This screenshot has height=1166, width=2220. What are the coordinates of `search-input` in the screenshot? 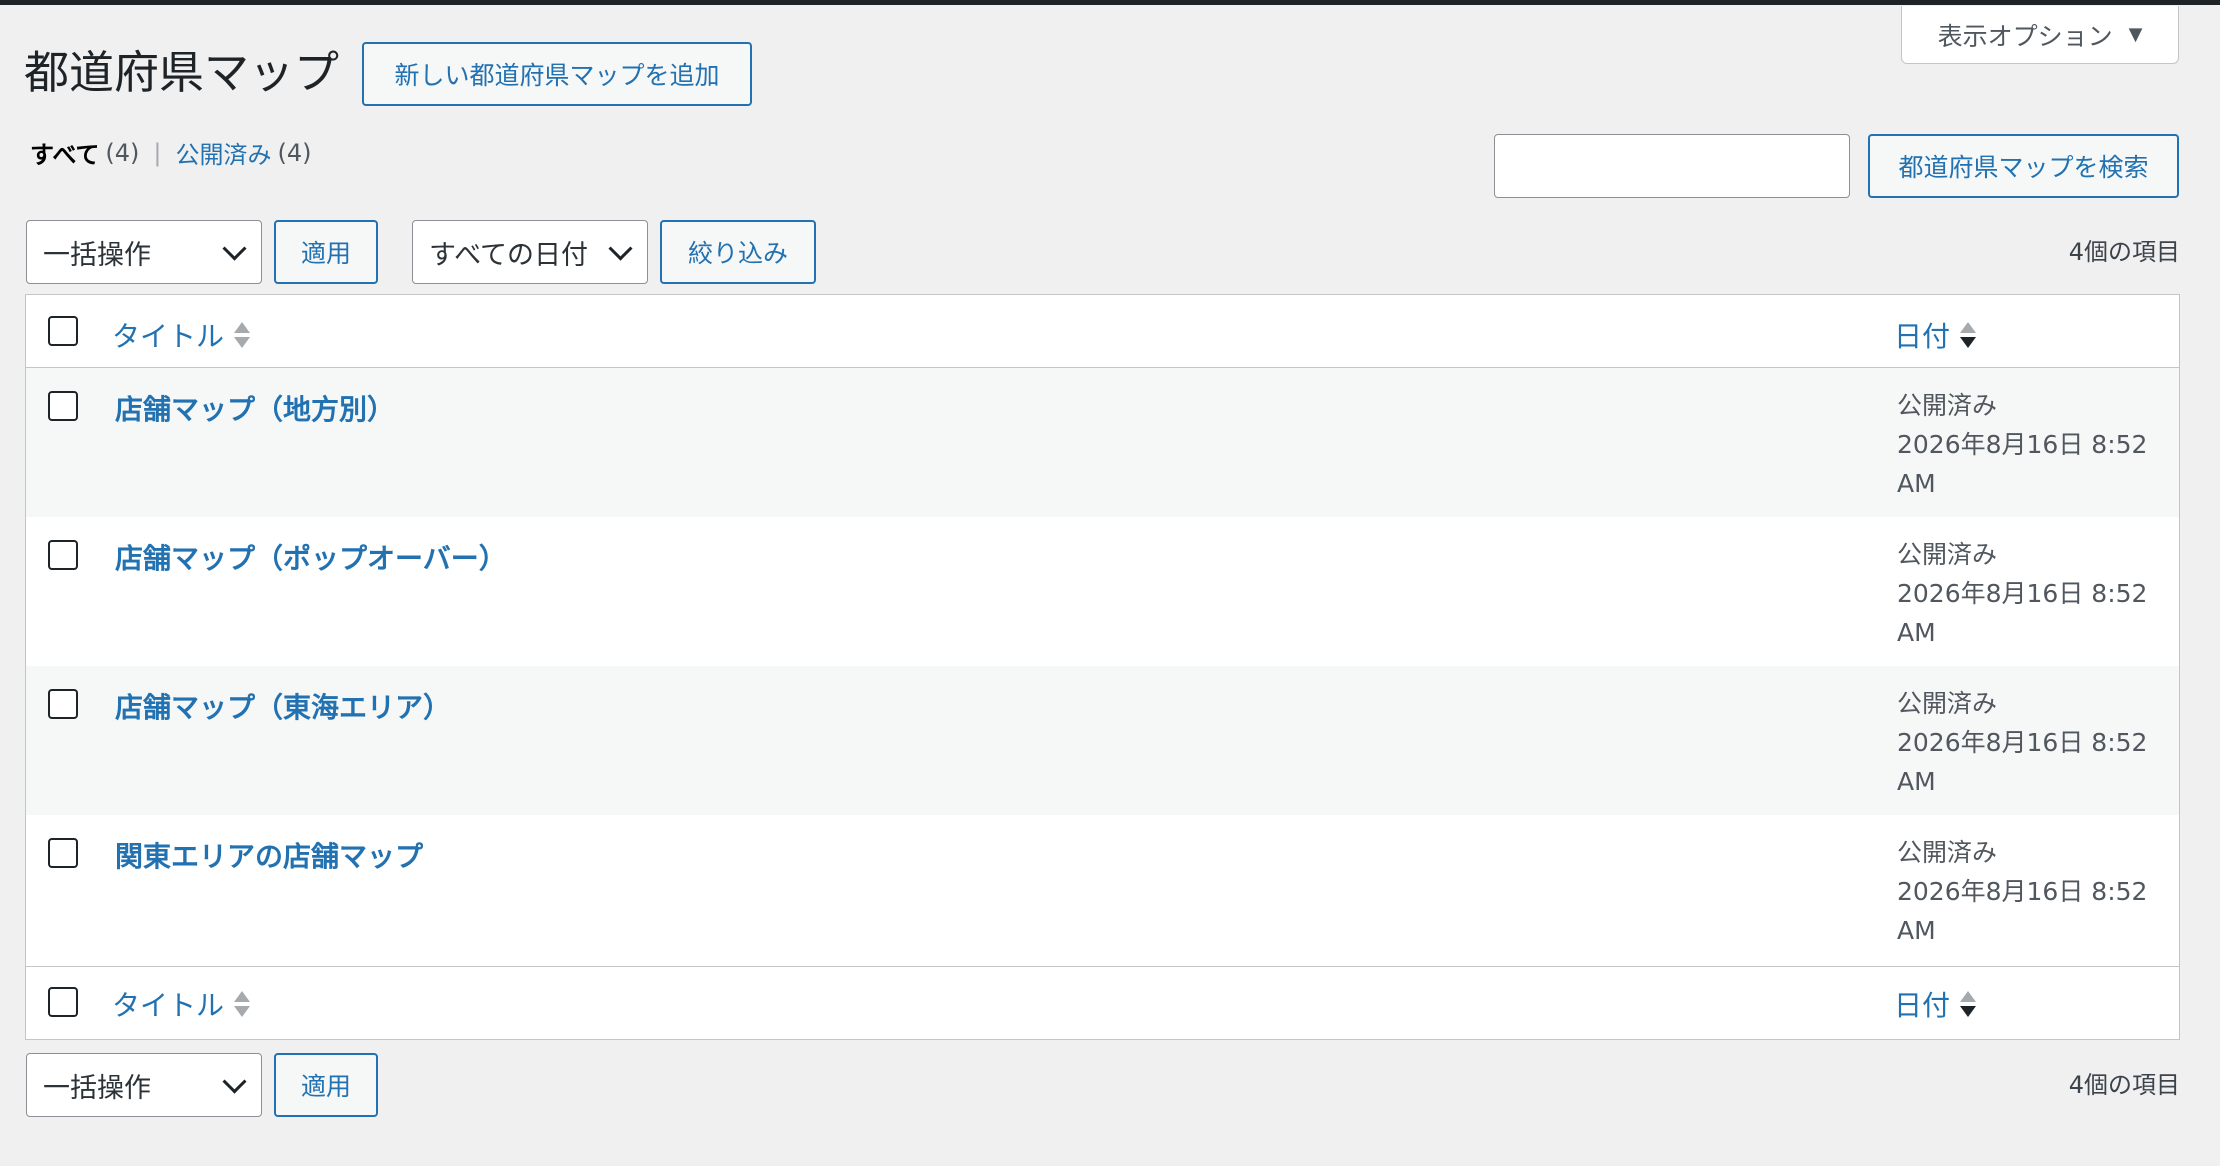 It's located at (1672, 166).